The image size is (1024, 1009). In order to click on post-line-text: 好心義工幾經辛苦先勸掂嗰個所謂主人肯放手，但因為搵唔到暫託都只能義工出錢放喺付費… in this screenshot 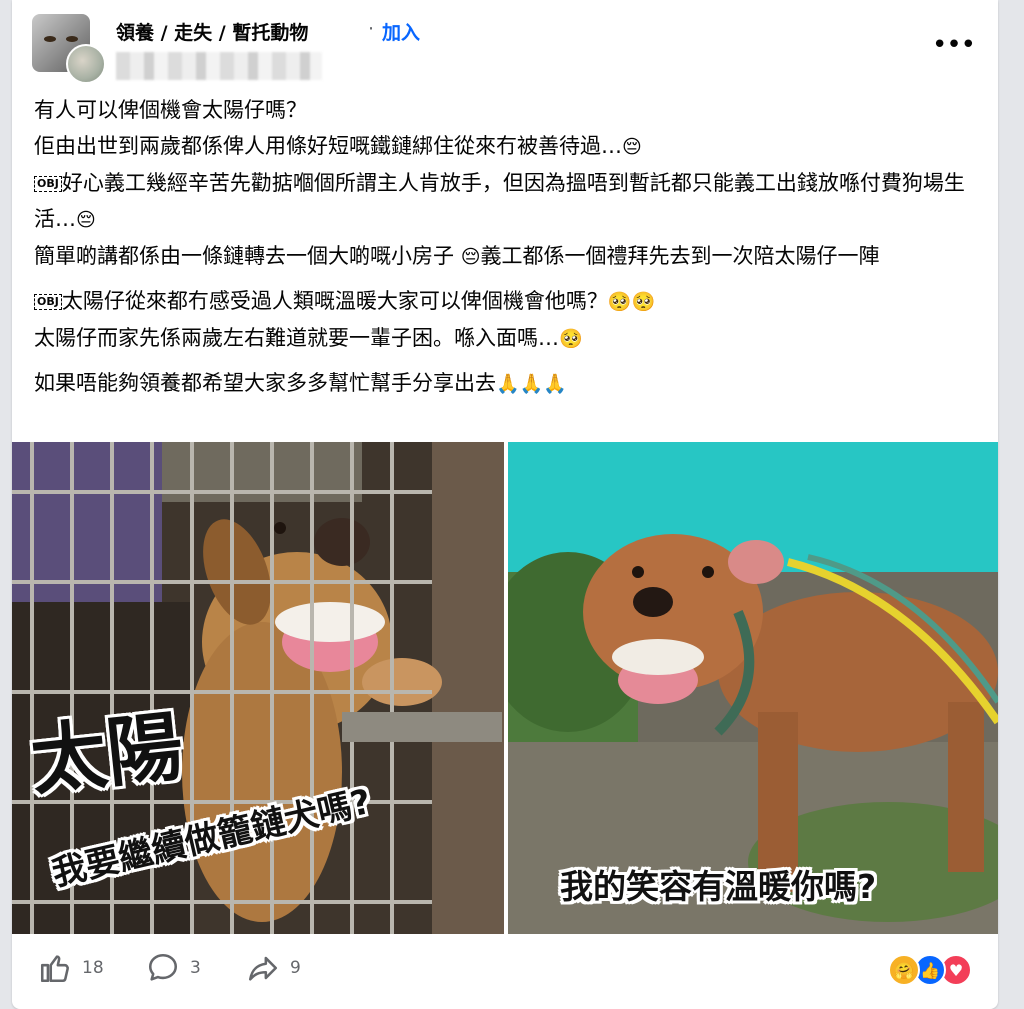, I will do `click(499, 201)`.